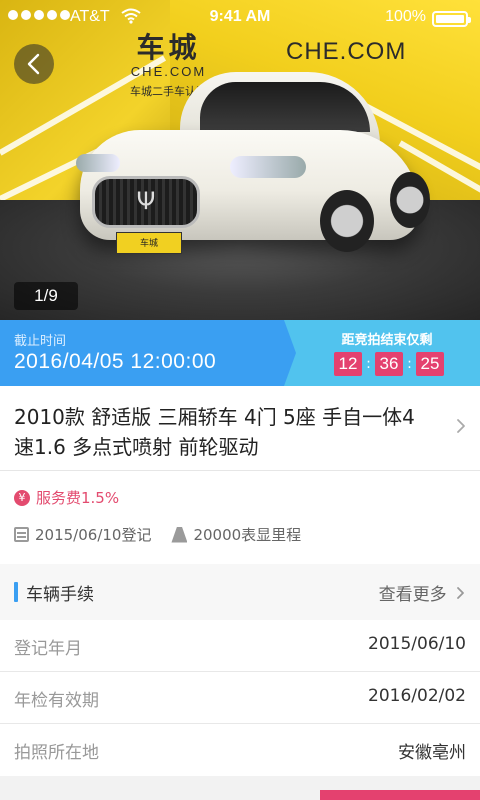 This screenshot has width=480, height=800. Describe the element at coordinates (22, 497) in the screenshot. I see `yen-icon: ¥` at that location.